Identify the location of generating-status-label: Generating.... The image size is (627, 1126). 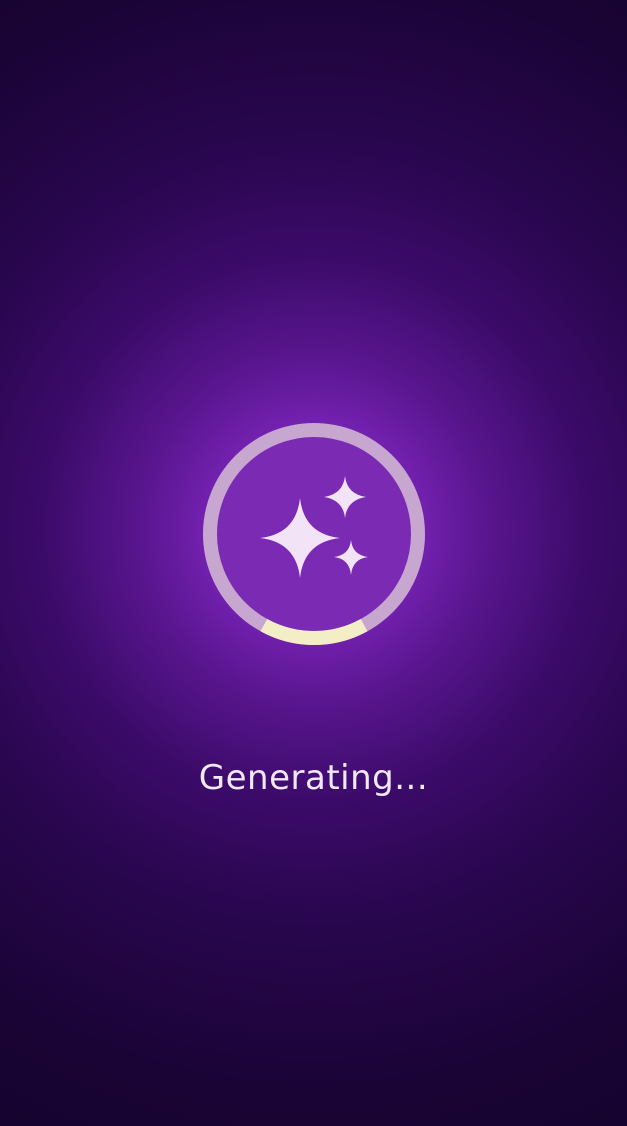
(313, 778).